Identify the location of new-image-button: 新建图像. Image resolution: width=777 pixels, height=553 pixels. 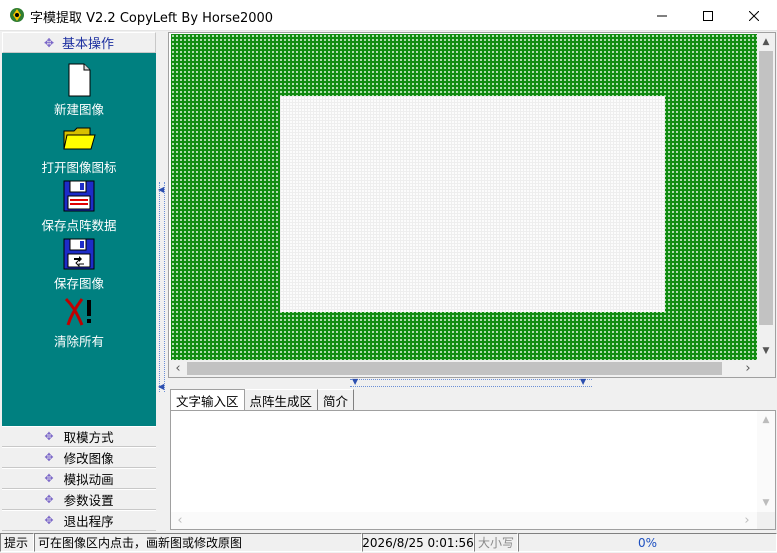
(79, 90).